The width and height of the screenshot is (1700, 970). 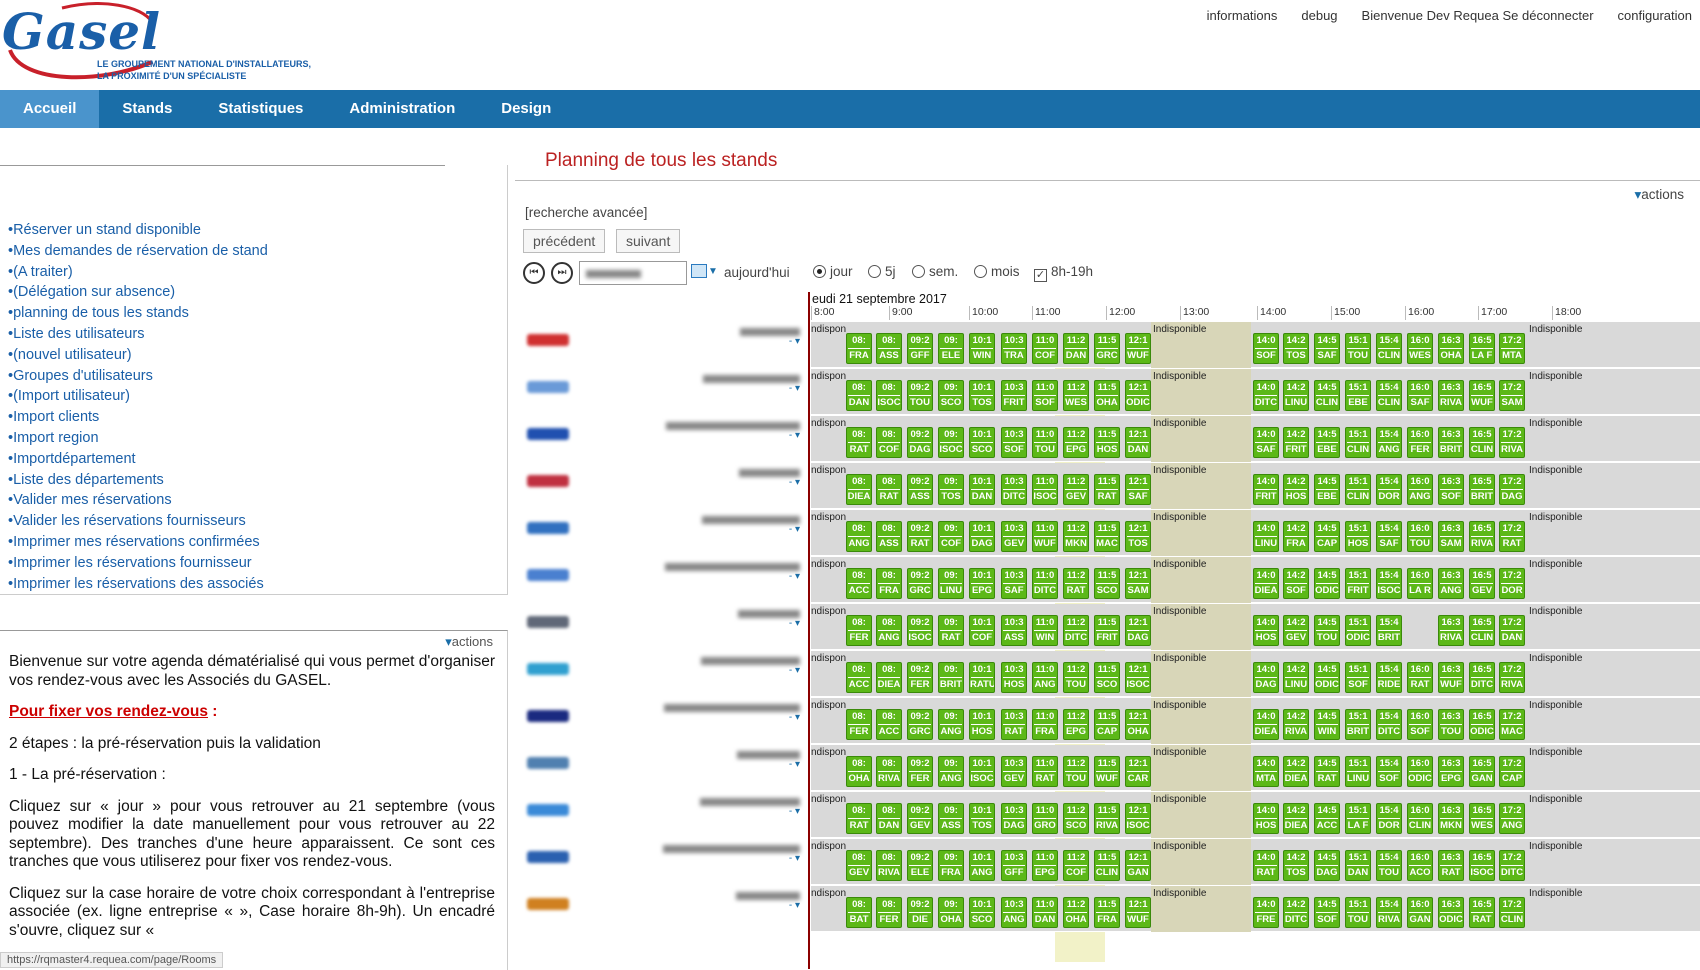 I want to click on time-slot: 08: FRA, so click(x=889, y=583).